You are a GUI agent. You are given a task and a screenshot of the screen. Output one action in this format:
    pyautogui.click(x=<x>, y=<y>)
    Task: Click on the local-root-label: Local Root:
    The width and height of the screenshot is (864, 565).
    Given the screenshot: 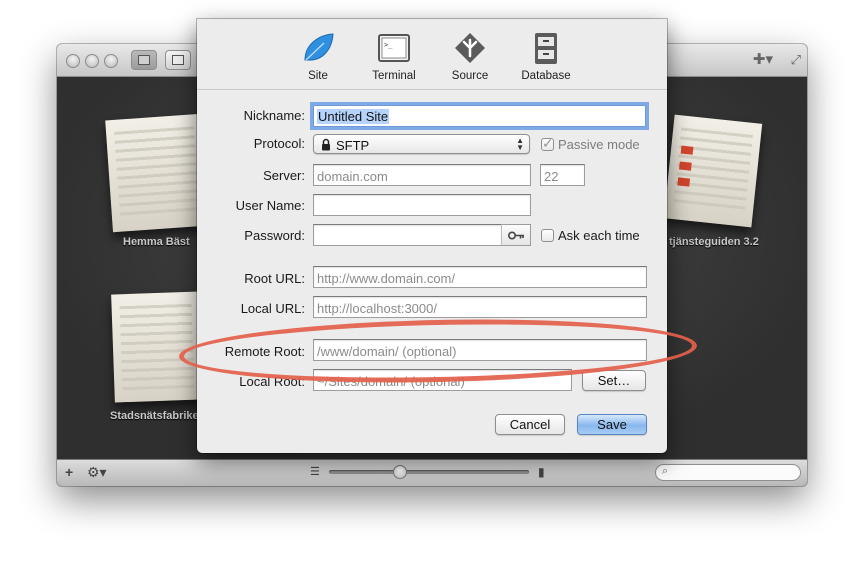 What is the action you would take?
    pyautogui.click(x=272, y=381)
    